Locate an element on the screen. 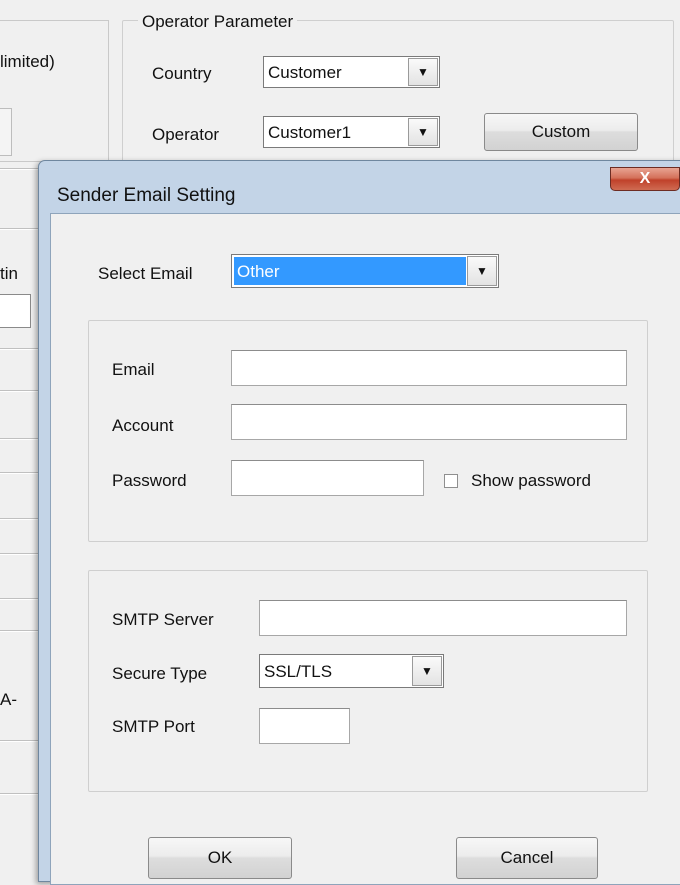 The image size is (680, 885). secure-type-dropdown: SSL/TLS ▼ is located at coordinates (351, 671).